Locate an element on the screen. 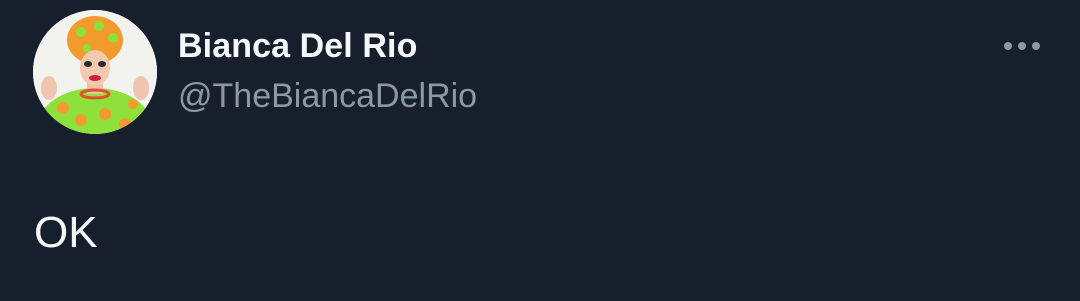 Image resolution: width=1080 pixels, height=301 pixels. more-horizontal-icon is located at coordinates (1008, 46).